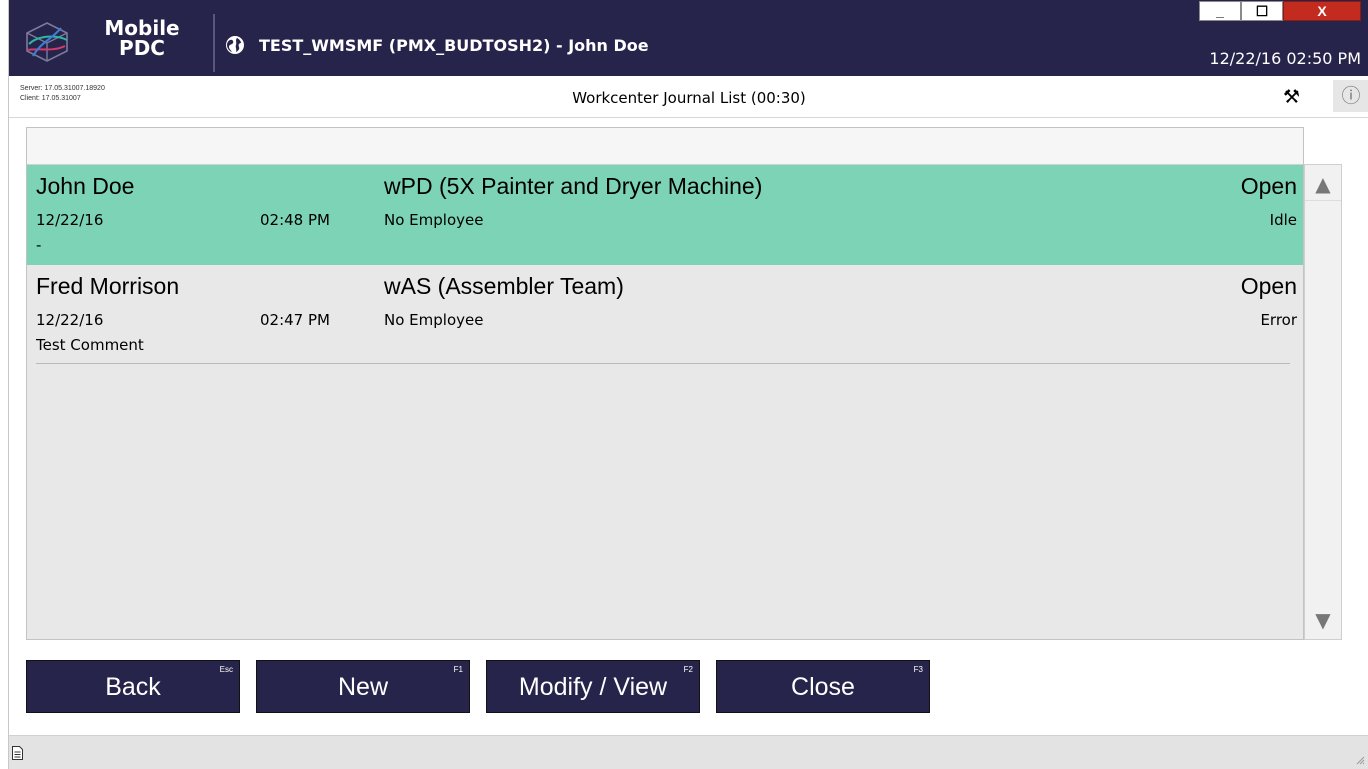  What do you see at coordinates (142, 48) in the screenshot?
I see `app-name-line2: PDC` at bounding box center [142, 48].